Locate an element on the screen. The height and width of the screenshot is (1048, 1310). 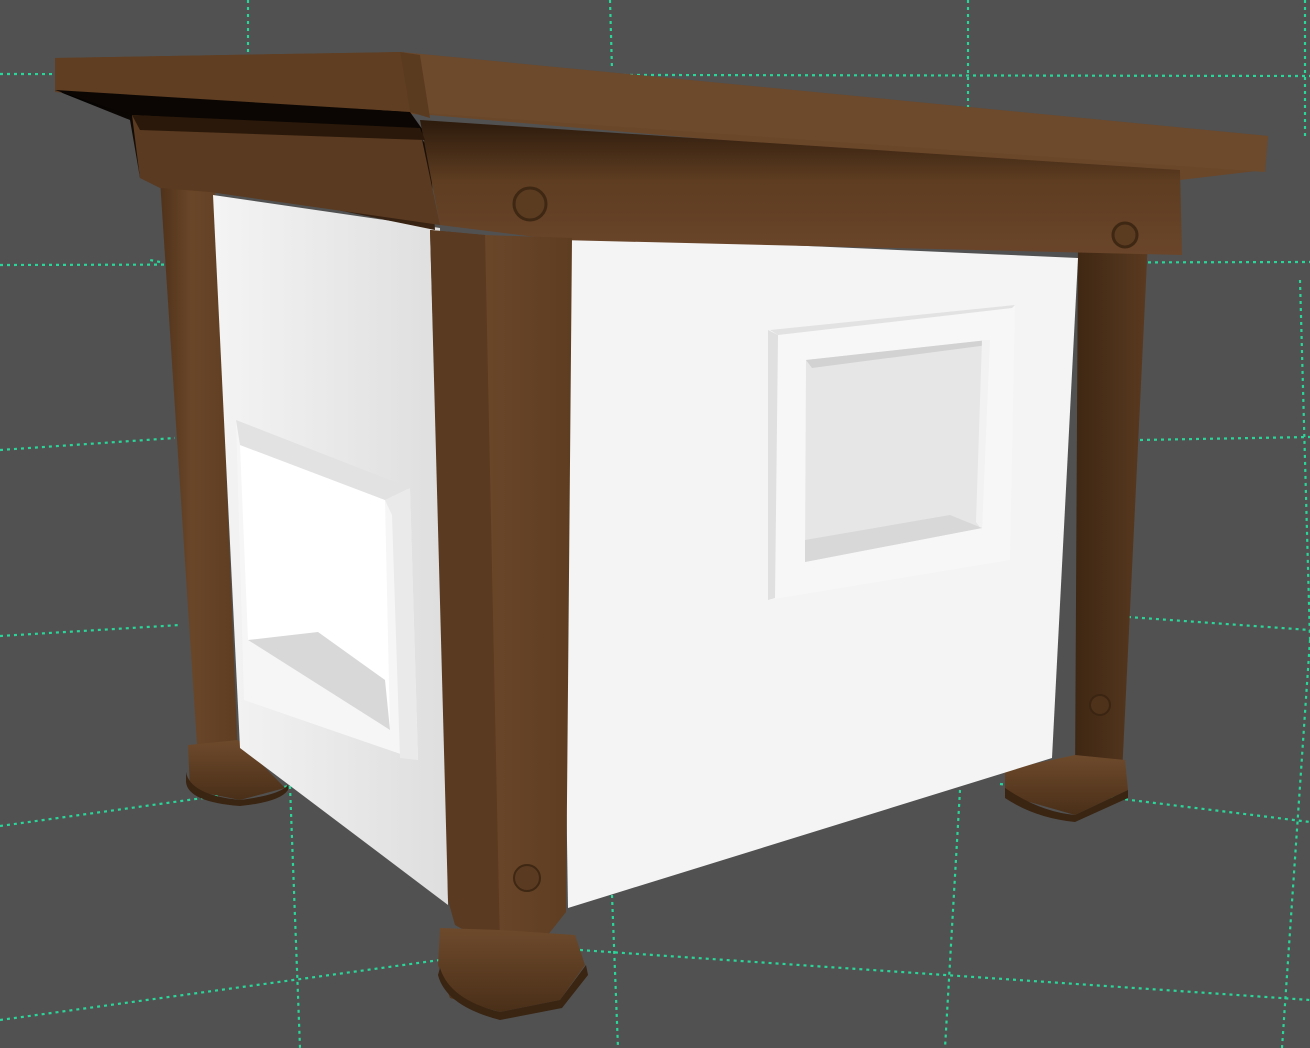
hut-post-front-corner is located at coordinates (509, 625).